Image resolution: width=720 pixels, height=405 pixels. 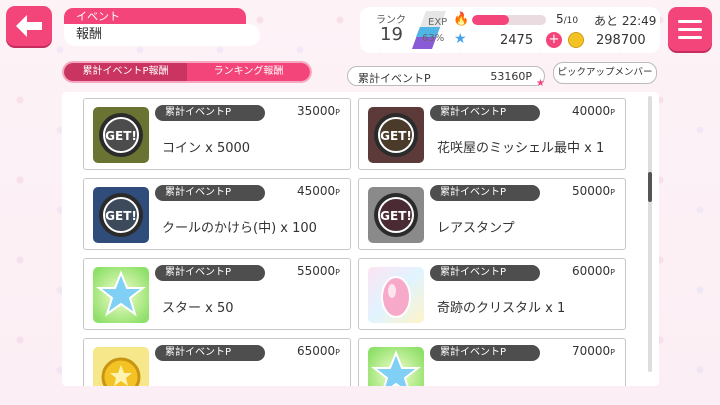 What do you see at coordinates (461, 19) in the screenshot?
I see `fire-icon: 🔥` at bounding box center [461, 19].